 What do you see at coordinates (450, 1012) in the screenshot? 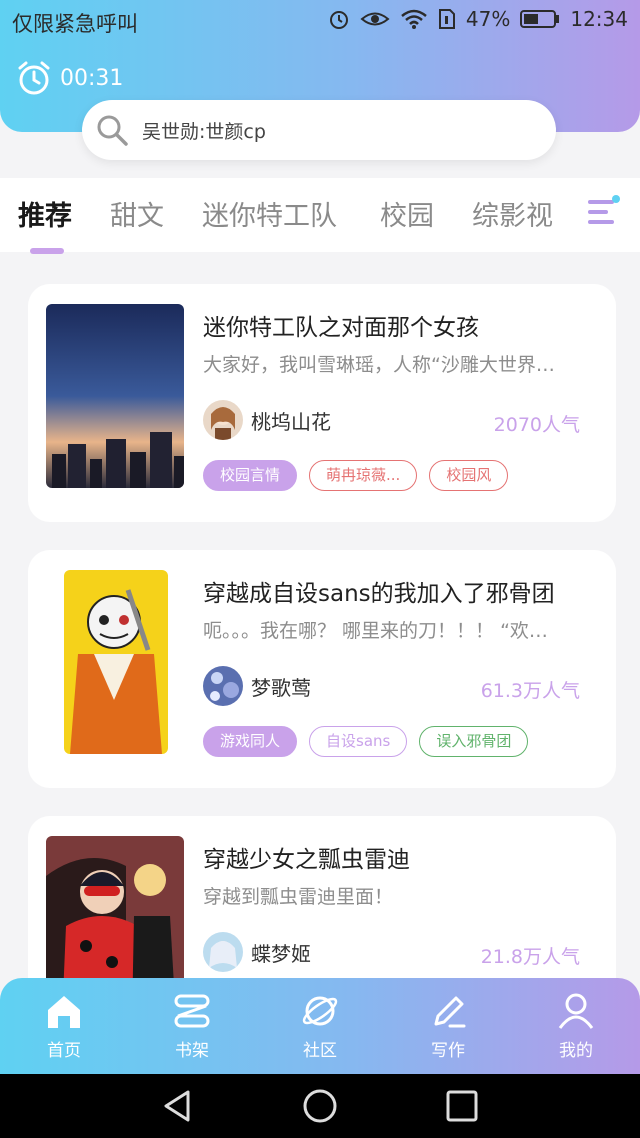
I see `pen-icon` at bounding box center [450, 1012].